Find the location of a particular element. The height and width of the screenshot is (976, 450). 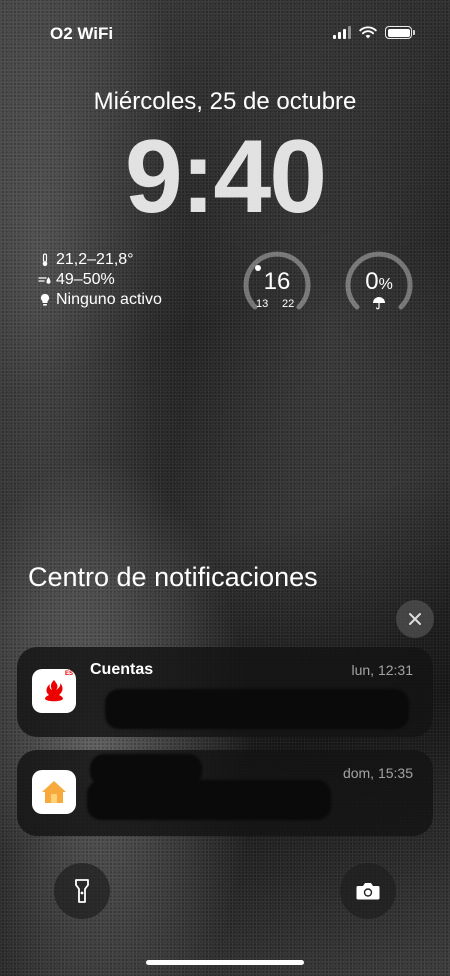

rain-probability-unit: % is located at coordinates (385, 284).